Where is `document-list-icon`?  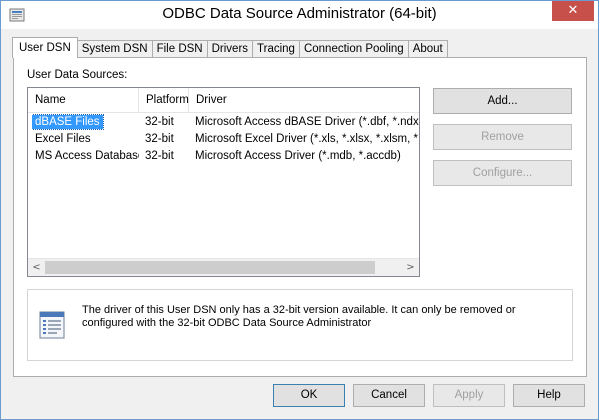
document-list-icon is located at coordinates (52, 325).